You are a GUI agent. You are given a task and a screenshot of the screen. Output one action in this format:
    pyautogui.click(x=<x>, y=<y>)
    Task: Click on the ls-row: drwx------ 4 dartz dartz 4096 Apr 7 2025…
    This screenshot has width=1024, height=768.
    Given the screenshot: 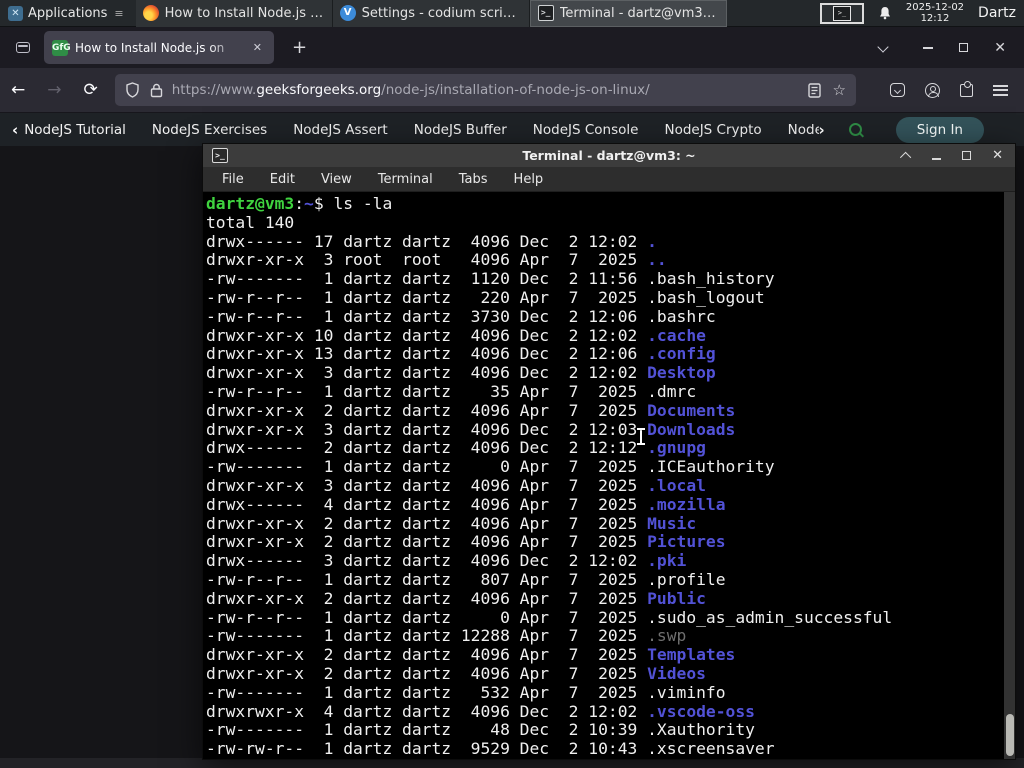 What is the action you would take?
    pyautogui.click(x=610, y=504)
    